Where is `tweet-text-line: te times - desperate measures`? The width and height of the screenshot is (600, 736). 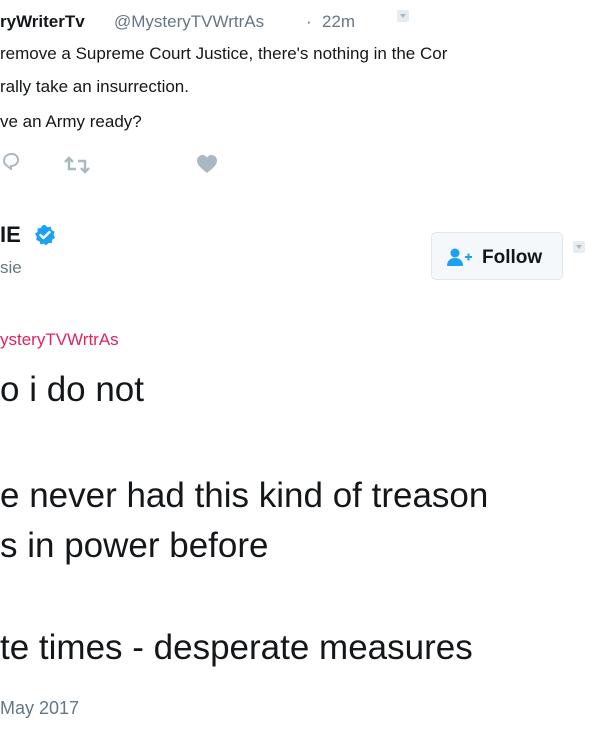
tweet-text-line: te times - desperate measures is located at coordinates (236, 647).